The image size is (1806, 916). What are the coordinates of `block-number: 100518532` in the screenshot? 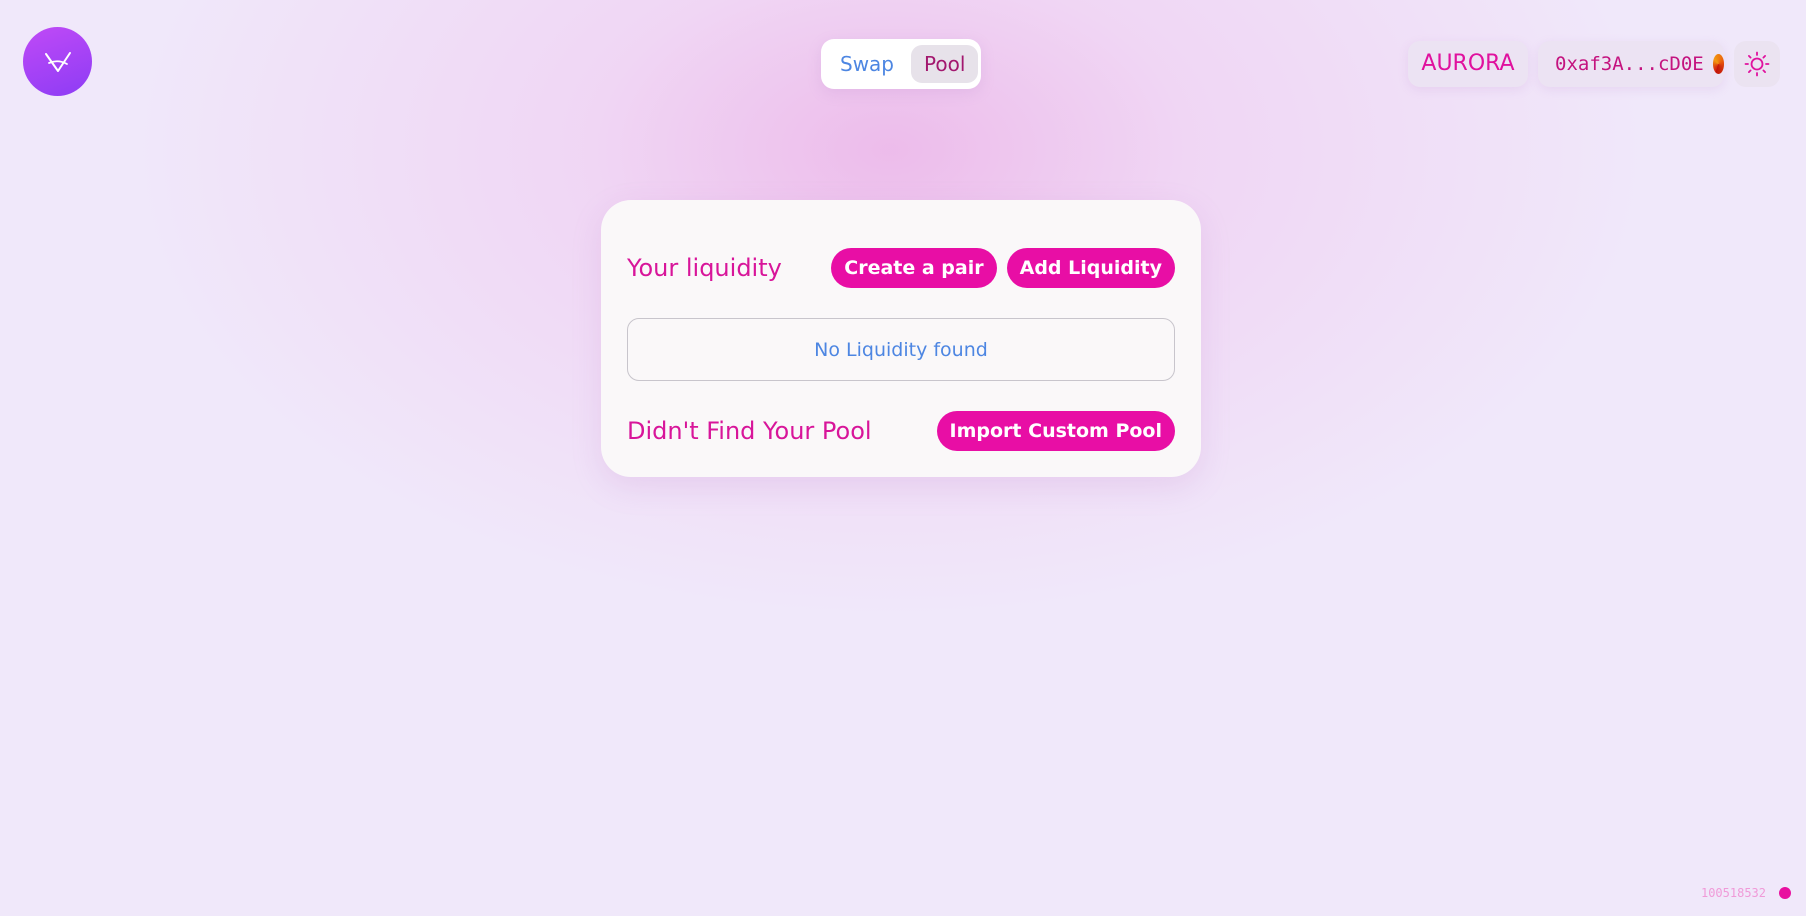 It's located at (1733, 893).